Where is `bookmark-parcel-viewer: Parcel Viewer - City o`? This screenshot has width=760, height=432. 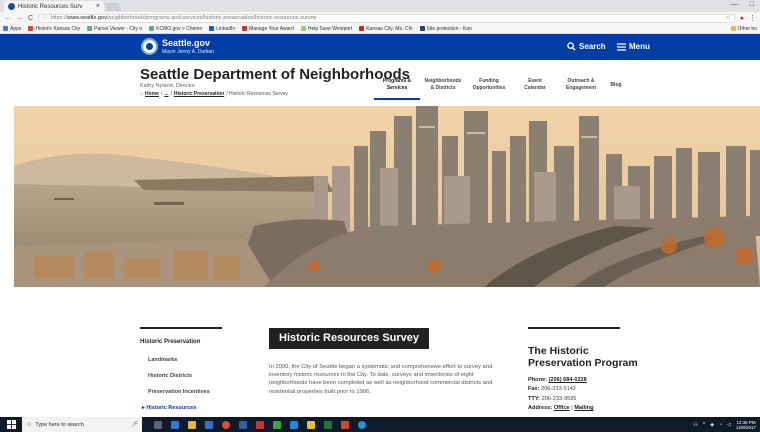
bookmark-parcel-viewer: Parcel Viewer - City o is located at coordinates (114, 29).